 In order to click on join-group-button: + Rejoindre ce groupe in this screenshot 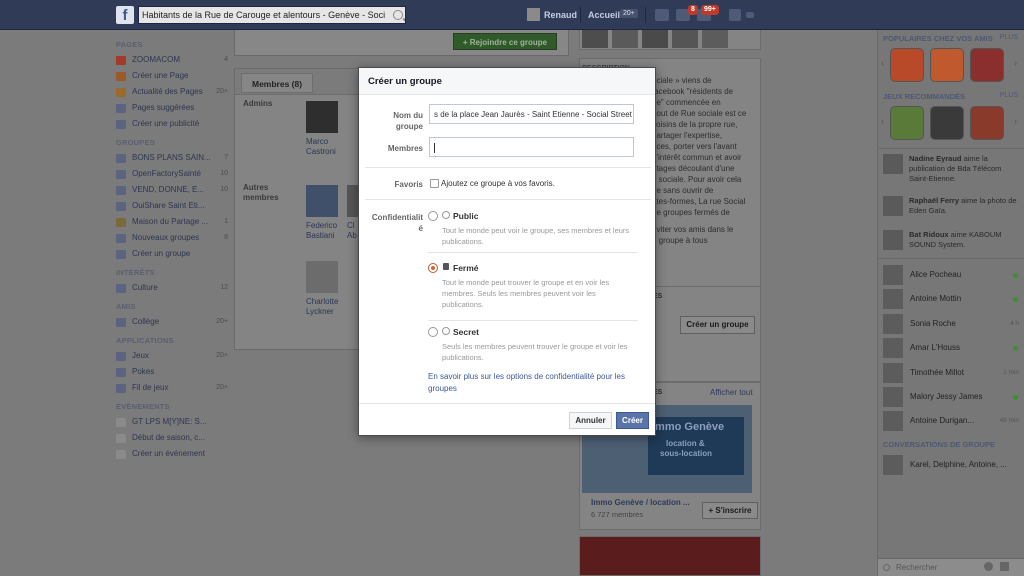, I will do `click(505, 41)`.